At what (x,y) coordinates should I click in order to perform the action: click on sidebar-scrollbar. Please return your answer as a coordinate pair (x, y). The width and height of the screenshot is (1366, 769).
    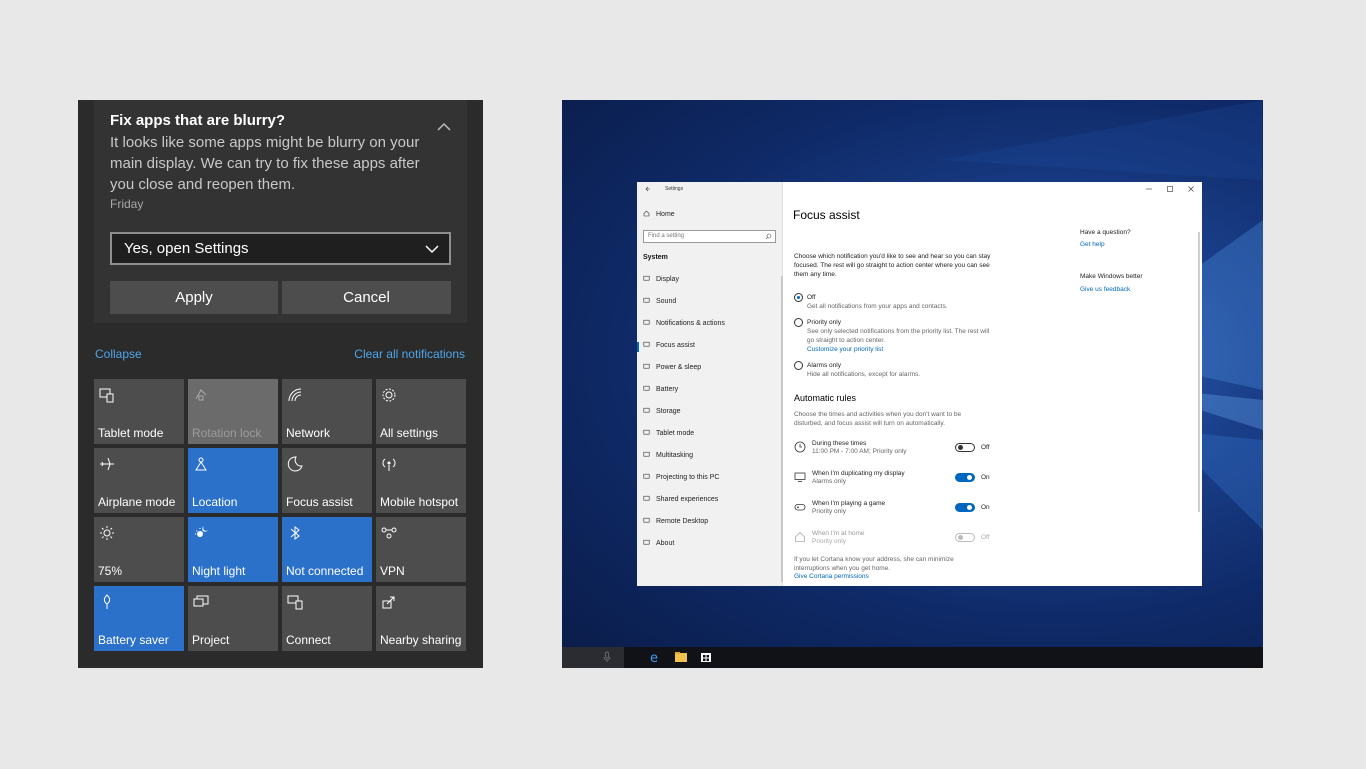
    Looking at the image, I should click on (782, 429).